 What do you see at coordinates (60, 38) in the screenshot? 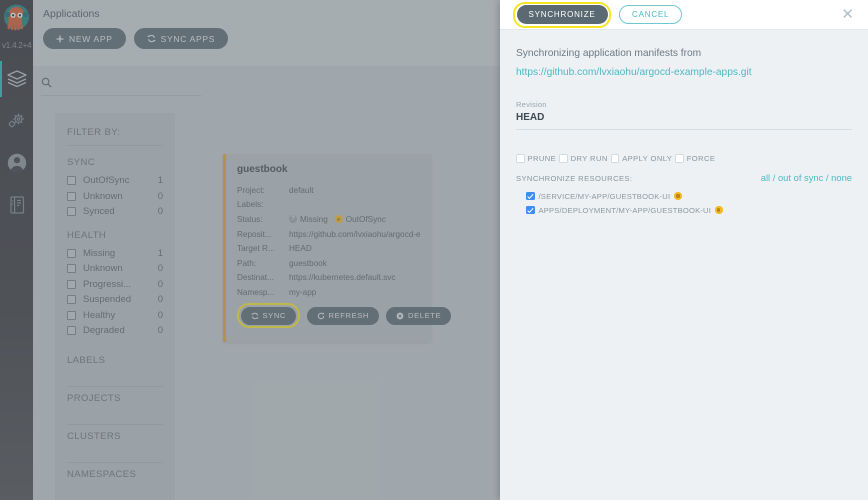
I see `plus-icon` at bounding box center [60, 38].